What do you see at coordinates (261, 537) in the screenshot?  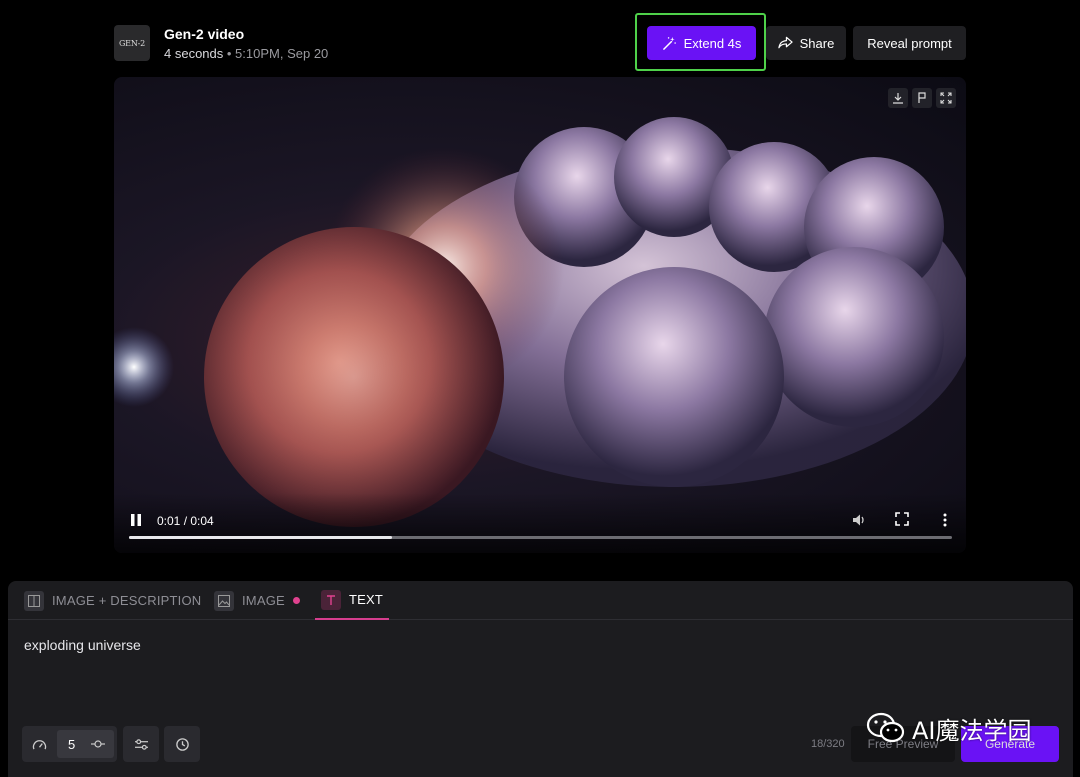 I see `progress-fill` at bounding box center [261, 537].